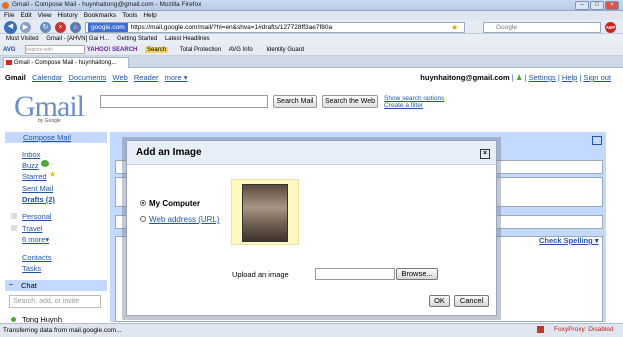 This screenshot has height=337, width=623. What do you see at coordinates (31, 268) in the screenshot?
I see `sidebar-item-tasks: Tasks` at bounding box center [31, 268].